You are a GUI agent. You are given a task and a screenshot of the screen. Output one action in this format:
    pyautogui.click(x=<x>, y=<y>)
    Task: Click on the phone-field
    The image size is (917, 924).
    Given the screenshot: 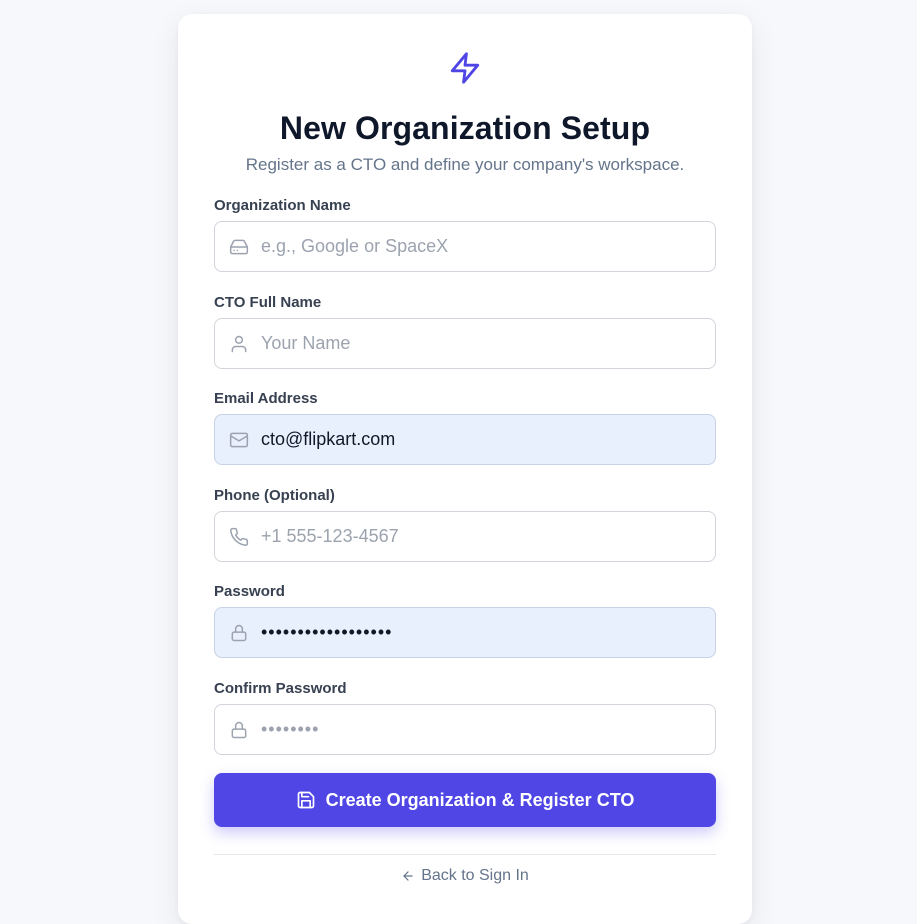 What is the action you would take?
    pyautogui.click(x=465, y=536)
    